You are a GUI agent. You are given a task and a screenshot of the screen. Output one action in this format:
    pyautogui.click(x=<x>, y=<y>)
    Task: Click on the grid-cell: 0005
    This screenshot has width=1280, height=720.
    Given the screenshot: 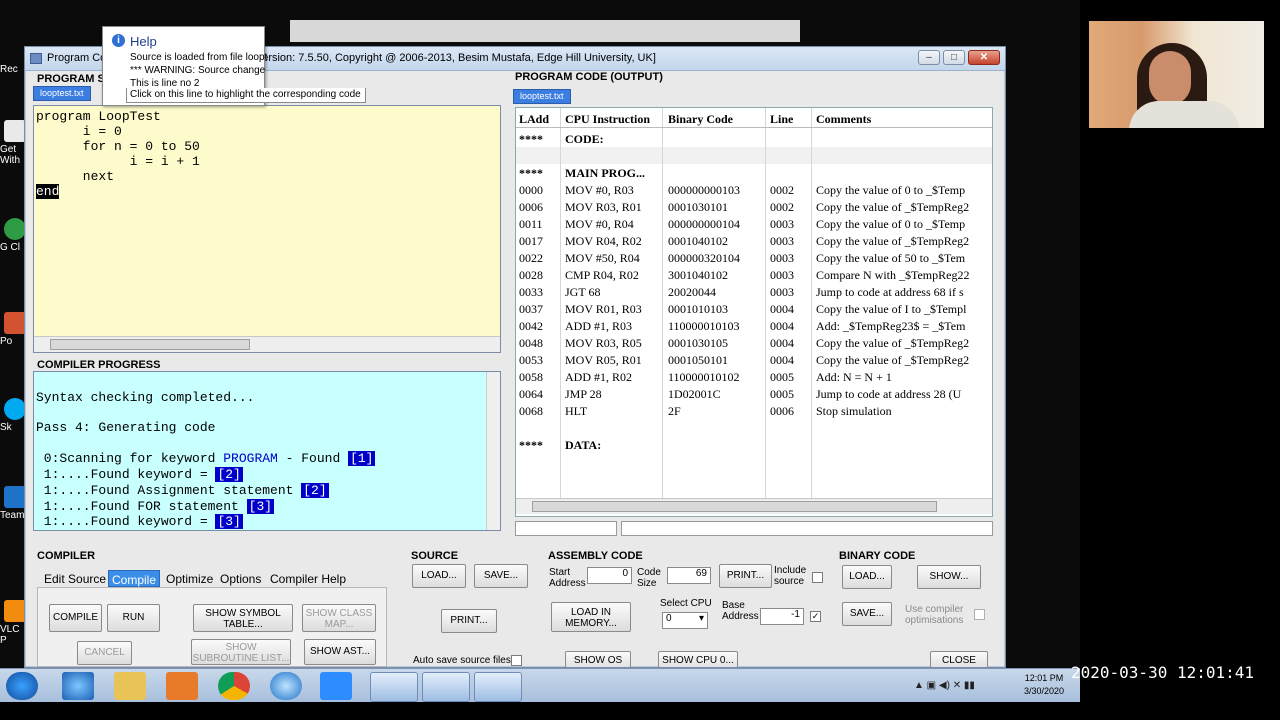 What is the action you would take?
    pyautogui.click(x=792, y=377)
    